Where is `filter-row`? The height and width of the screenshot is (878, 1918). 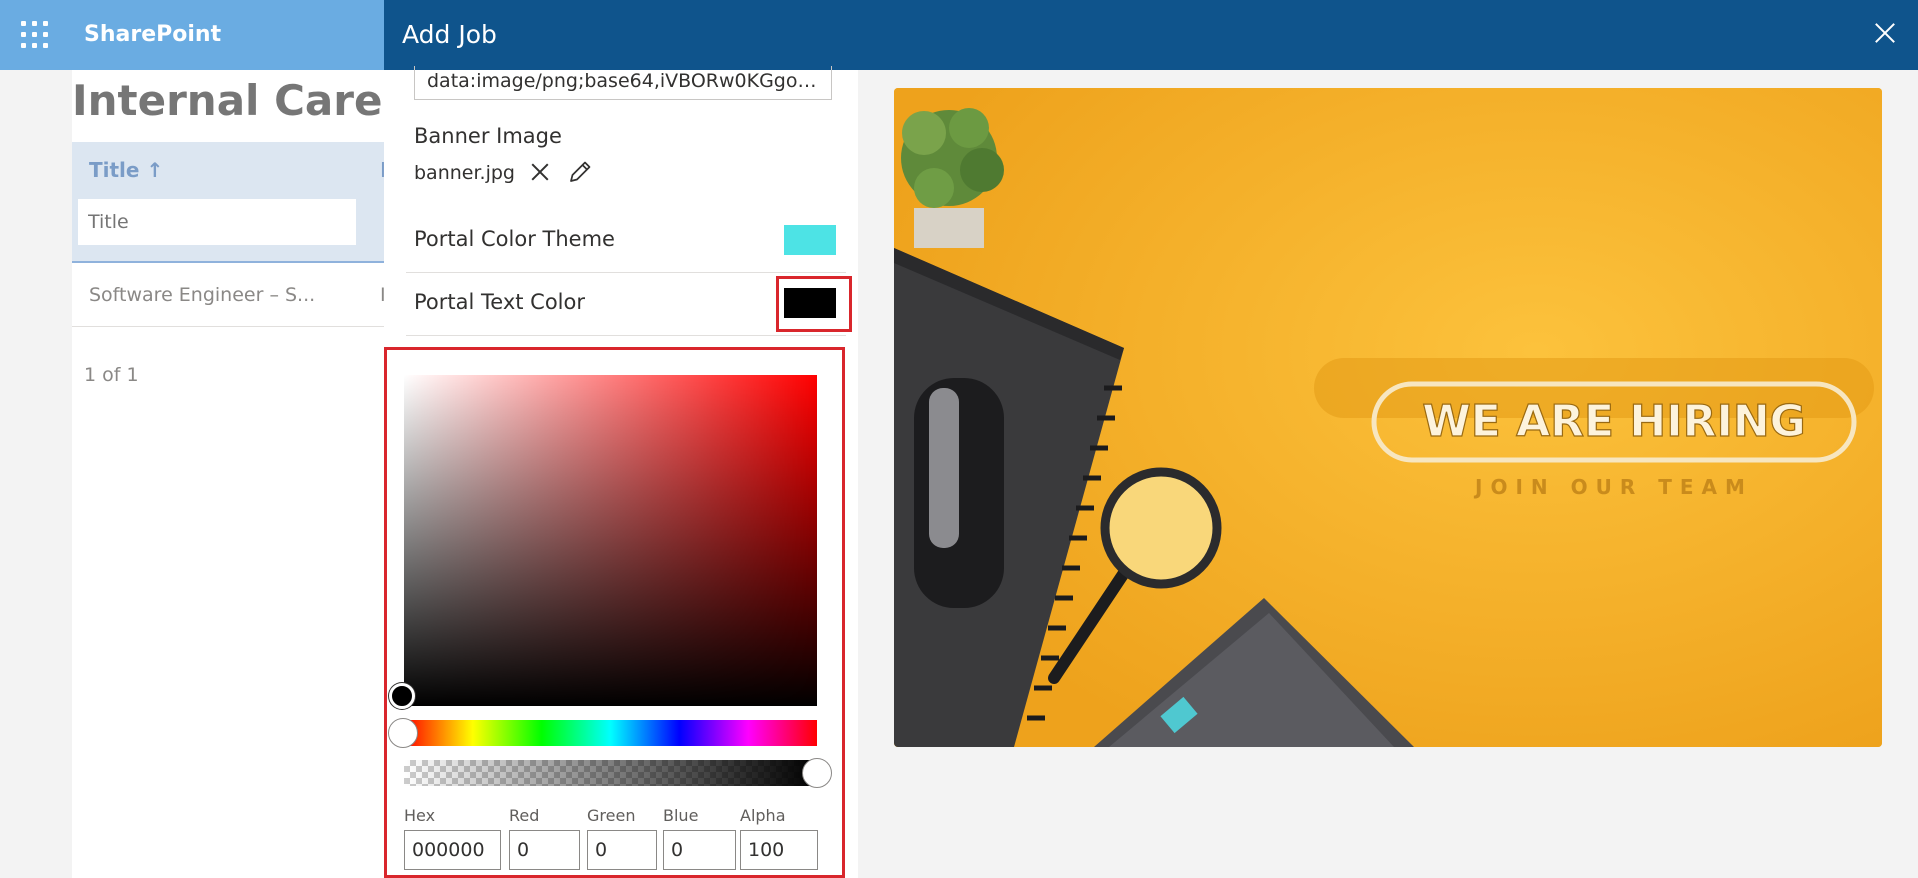
filter-row is located at coordinates (232, 231).